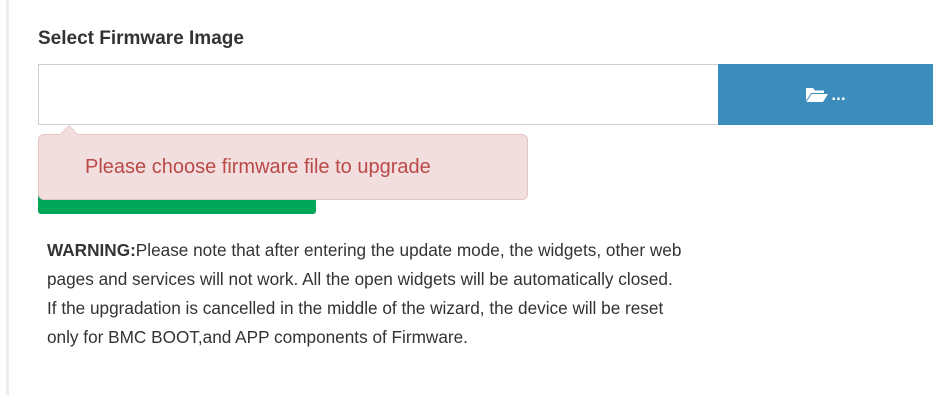 The height and width of the screenshot is (395, 948). I want to click on folder-open-icon, so click(817, 94).